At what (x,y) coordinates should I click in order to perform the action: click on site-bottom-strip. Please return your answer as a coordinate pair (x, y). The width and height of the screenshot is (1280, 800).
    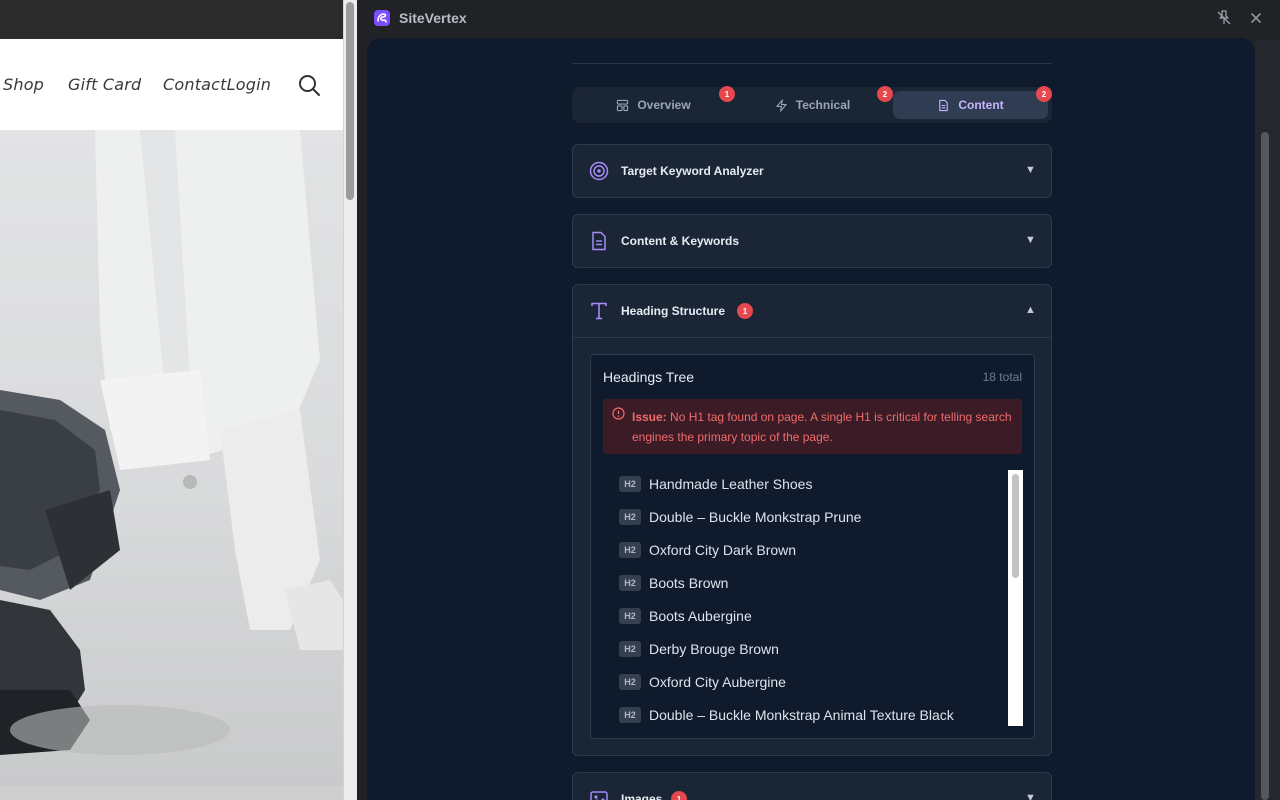
    Looking at the image, I should click on (171, 793).